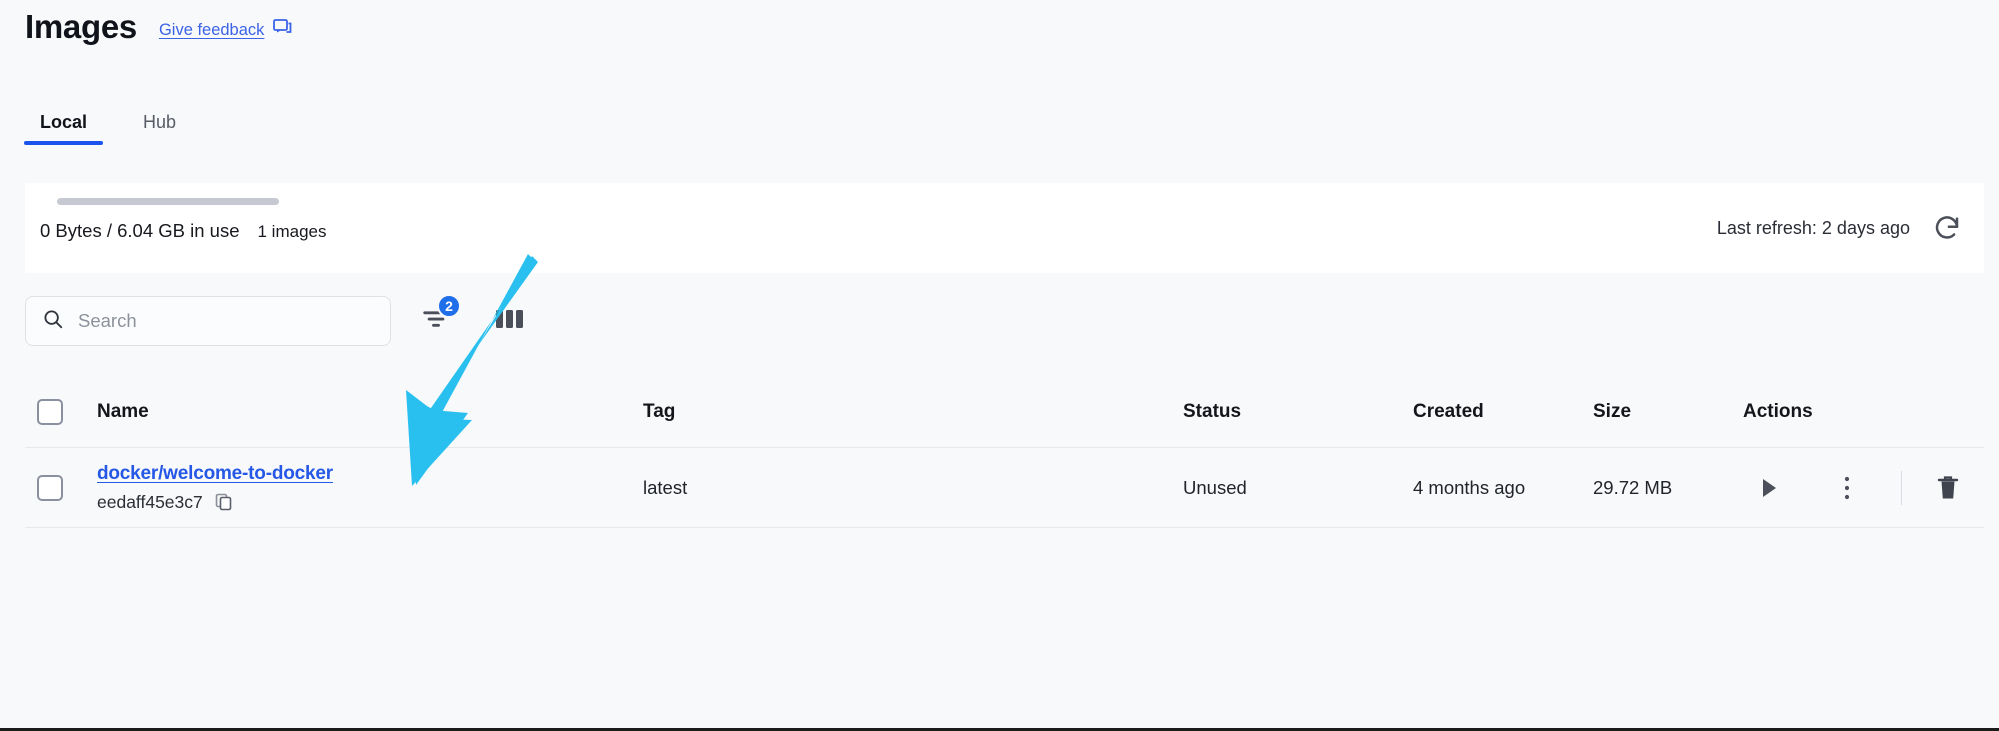 The image size is (1999, 731). I want to click on tab-hub-label: Hub, so click(160, 122).